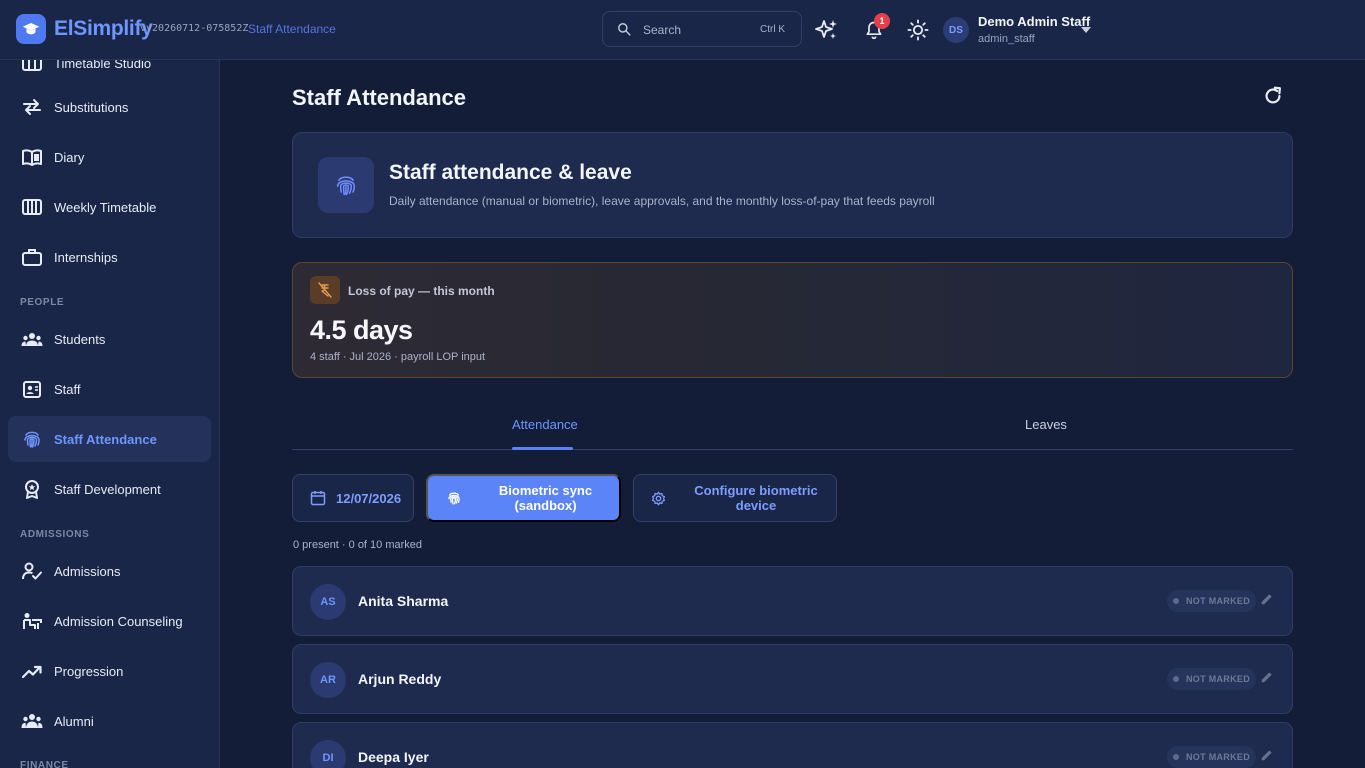  Describe the element at coordinates (772, 29) in the screenshot. I see `search-shortcut: Ctrl K` at that location.